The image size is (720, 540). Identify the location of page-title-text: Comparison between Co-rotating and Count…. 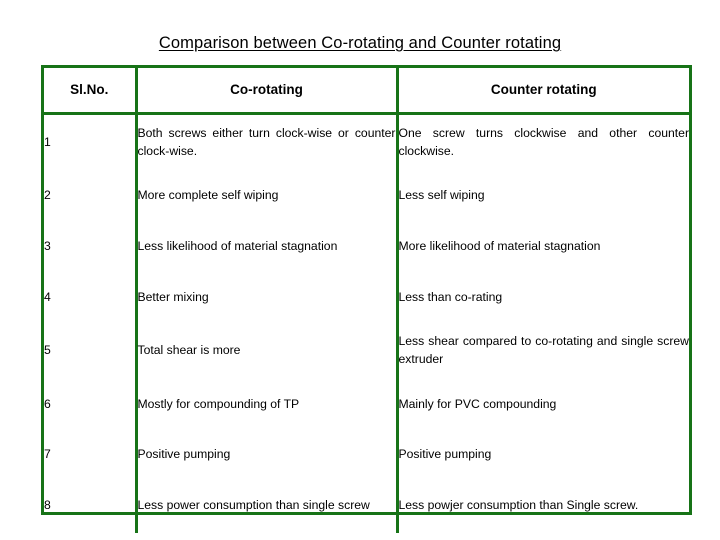
(360, 43).